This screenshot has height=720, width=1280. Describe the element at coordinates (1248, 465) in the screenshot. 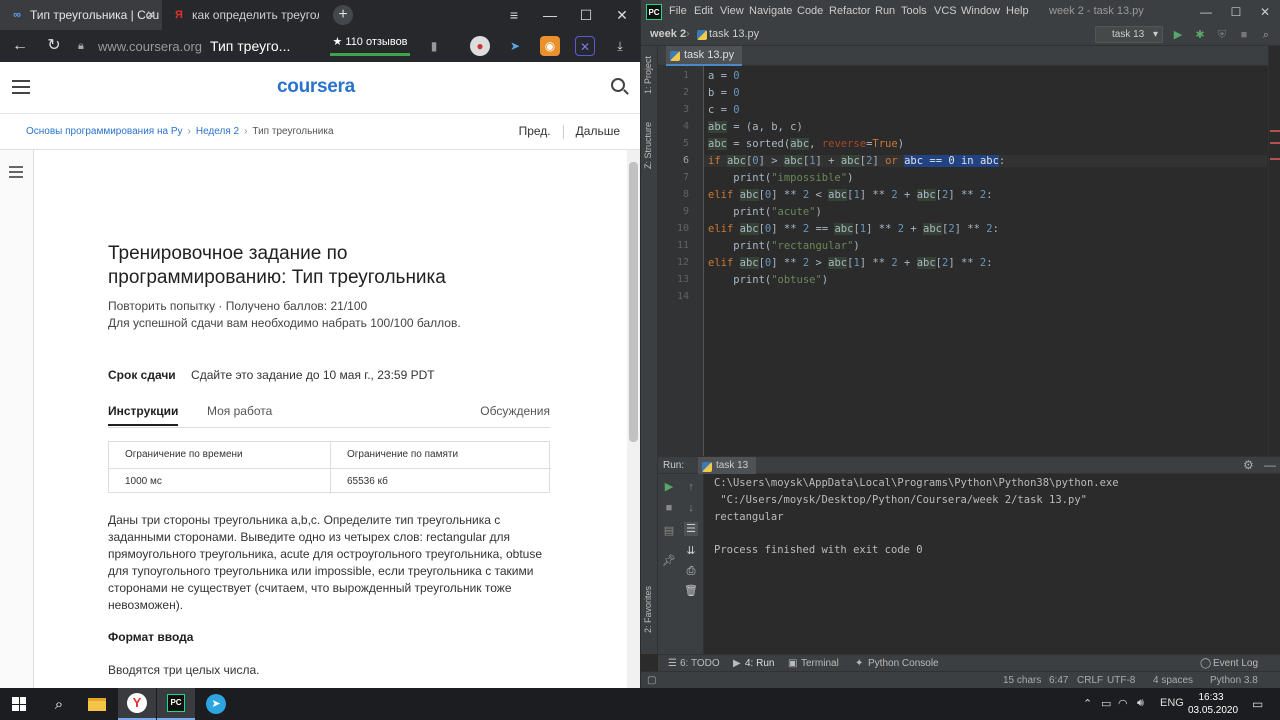

I see `gear-icon: ⚙` at that location.